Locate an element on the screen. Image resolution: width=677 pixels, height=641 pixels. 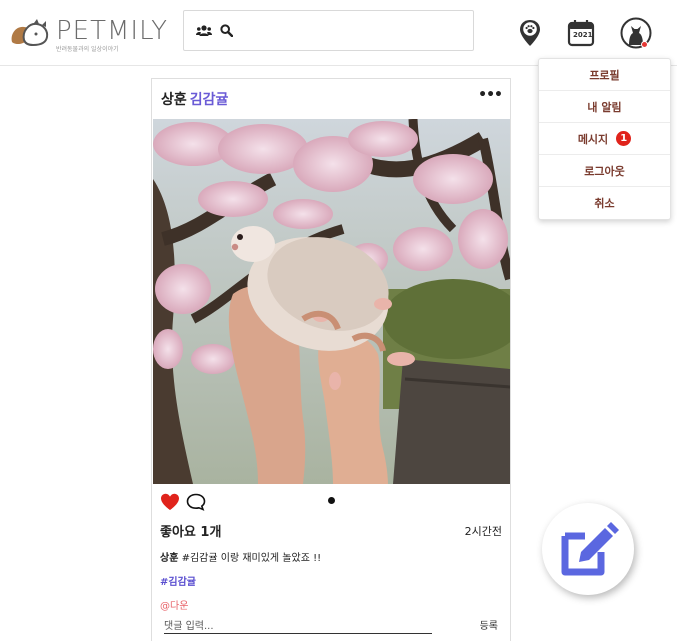
author-name: 상훈 is located at coordinates (174, 100).